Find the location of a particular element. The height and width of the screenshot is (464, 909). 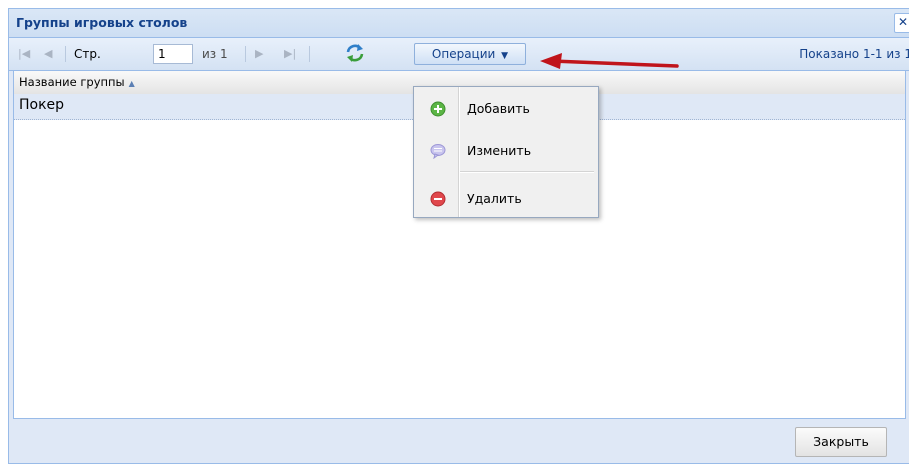

first-page-icon: |◀ is located at coordinates (24, 53).